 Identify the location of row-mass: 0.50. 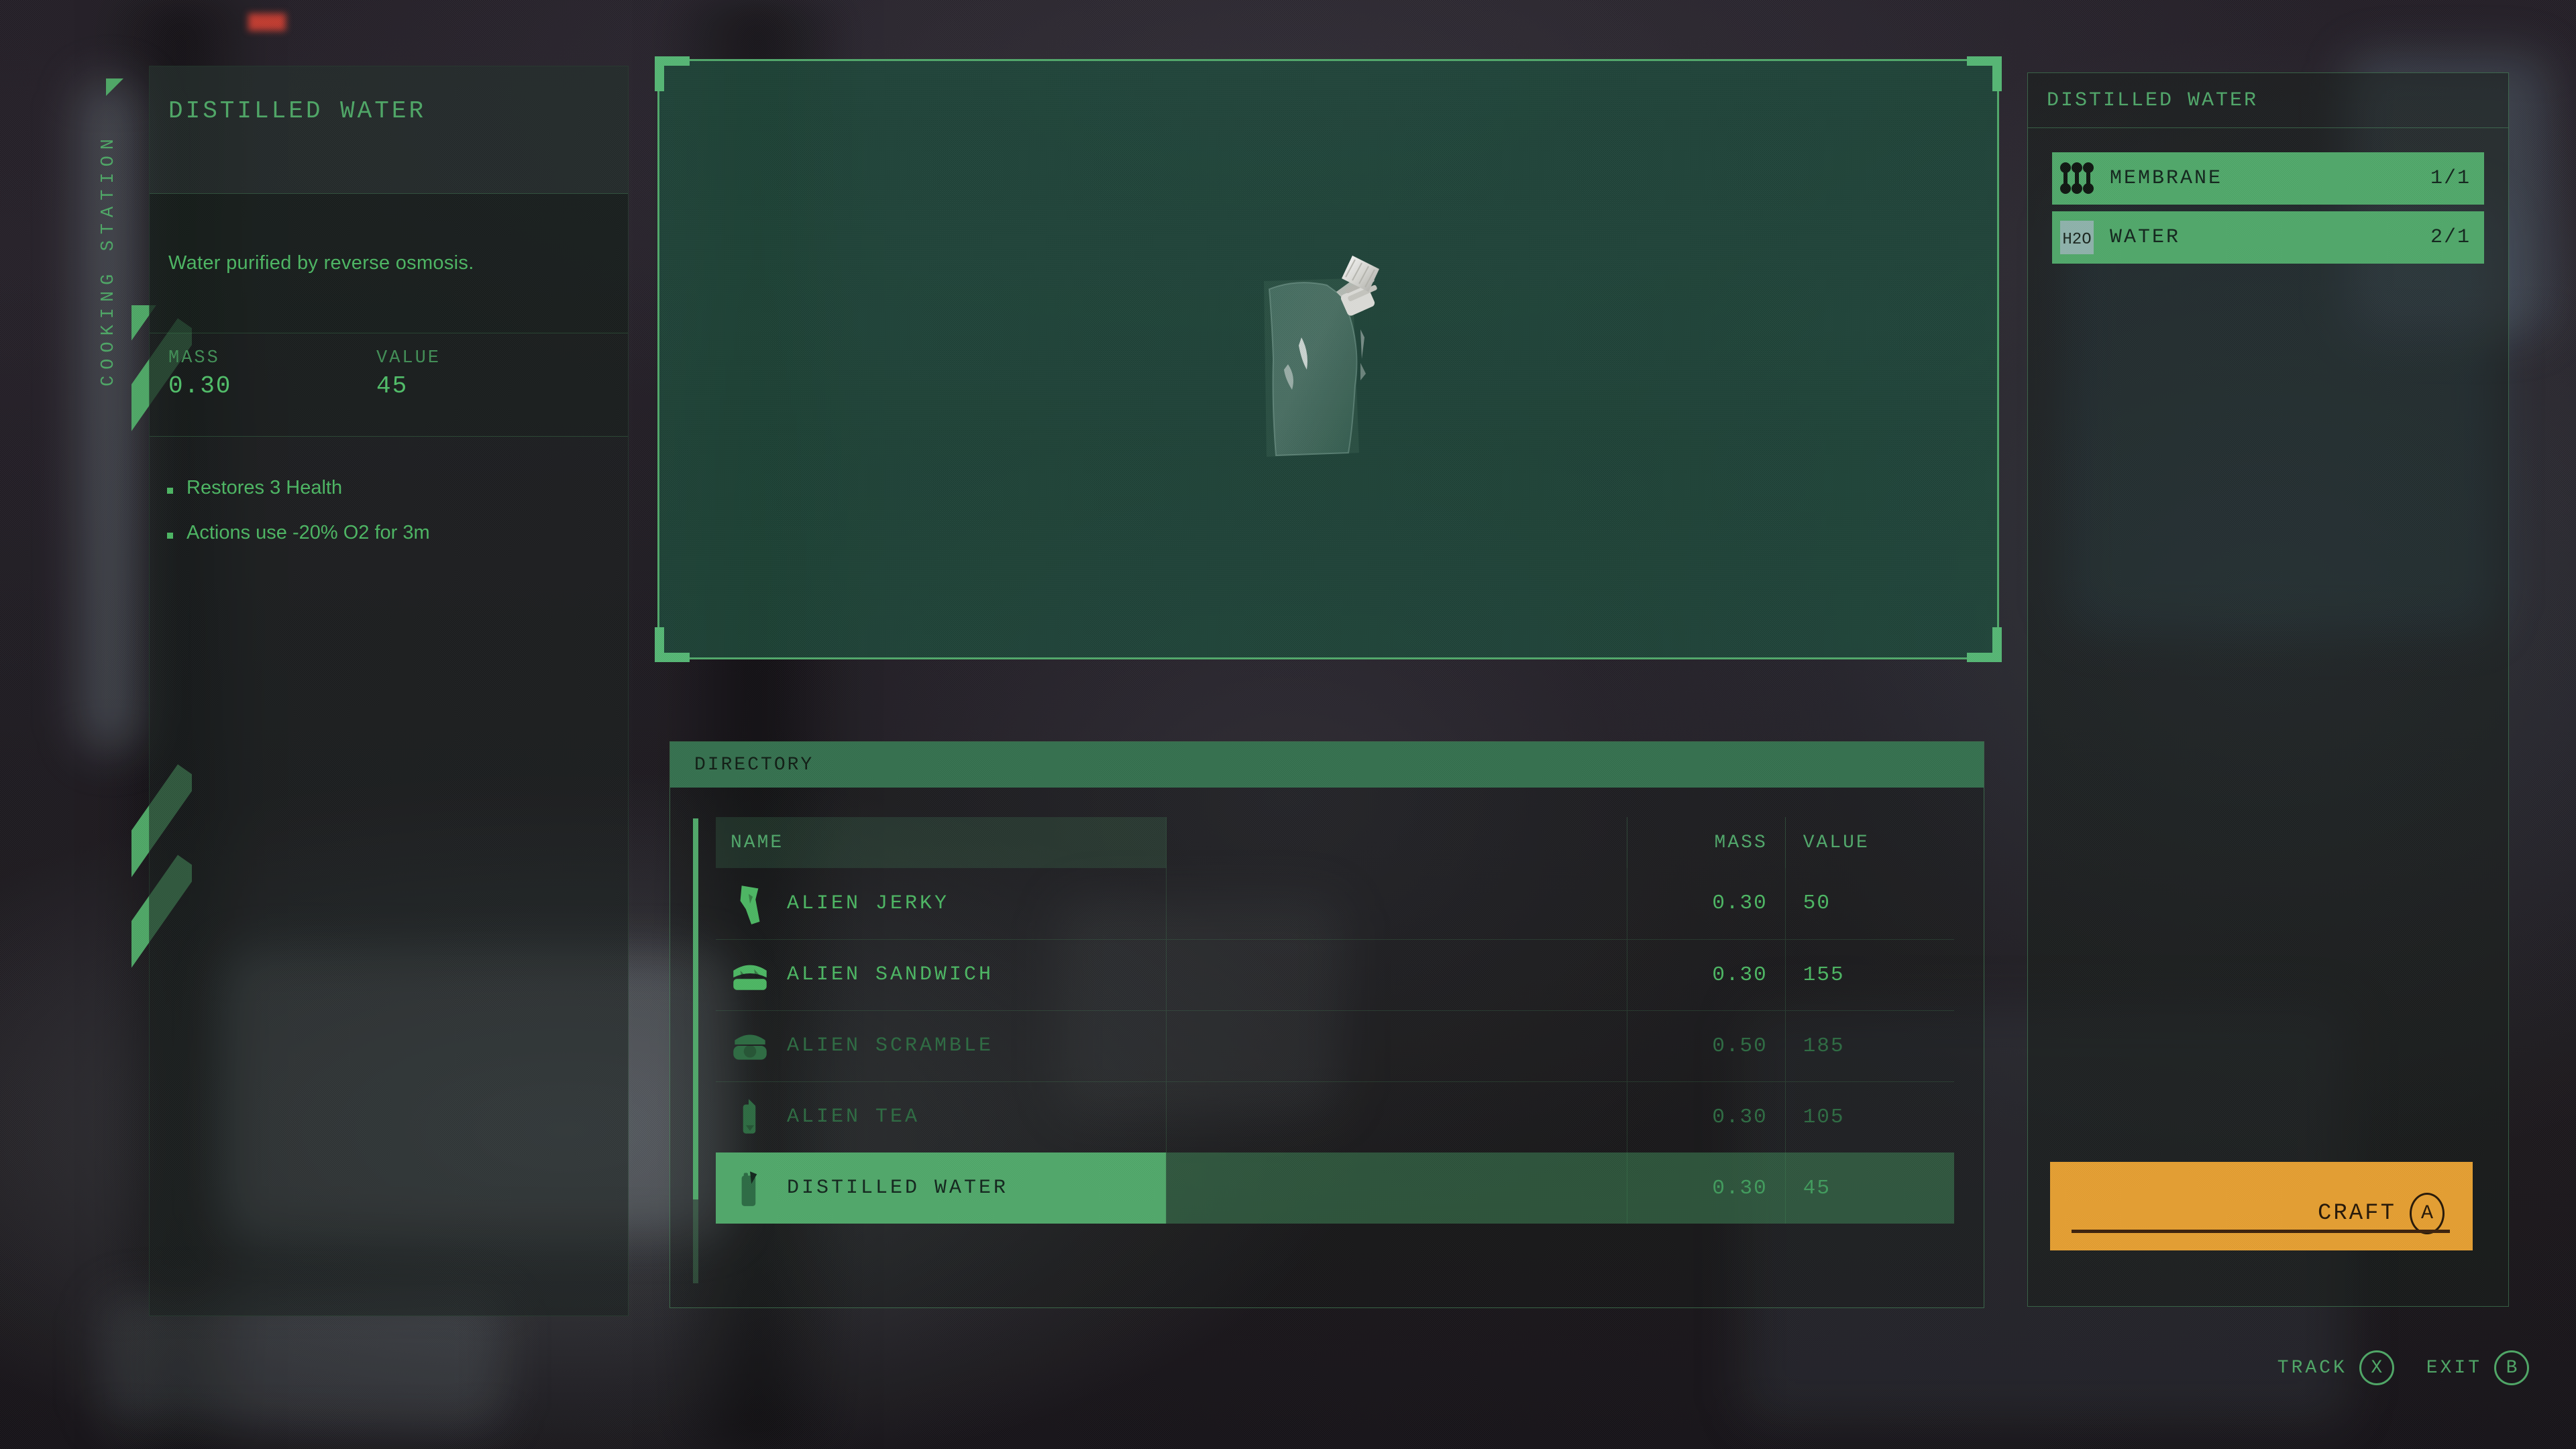
(1706, 1045).